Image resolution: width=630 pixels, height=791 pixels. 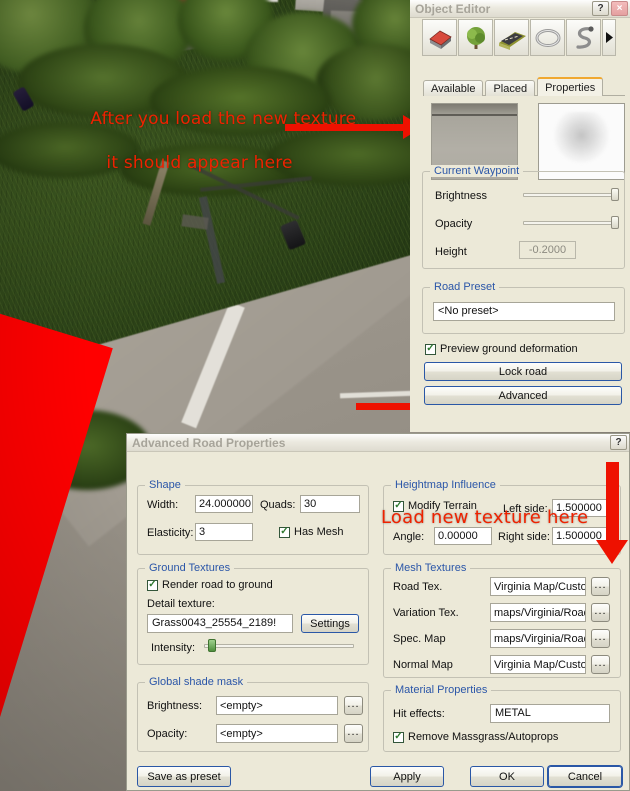 What do you see at coordinates (196, 682) in the screenshot?
I see `global-shade-mask-legend: Global shade mask` at bounding box center [196, 682].